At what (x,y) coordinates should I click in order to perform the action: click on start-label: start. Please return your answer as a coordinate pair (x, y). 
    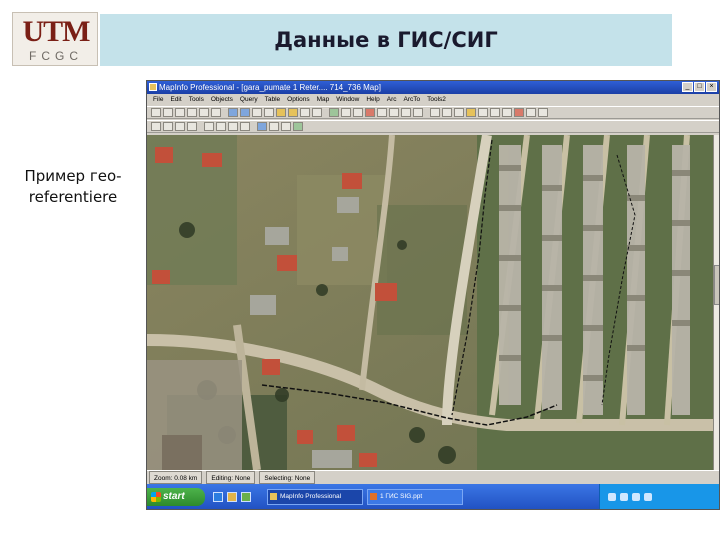
    Looking at the image, I should click on (174, 496).